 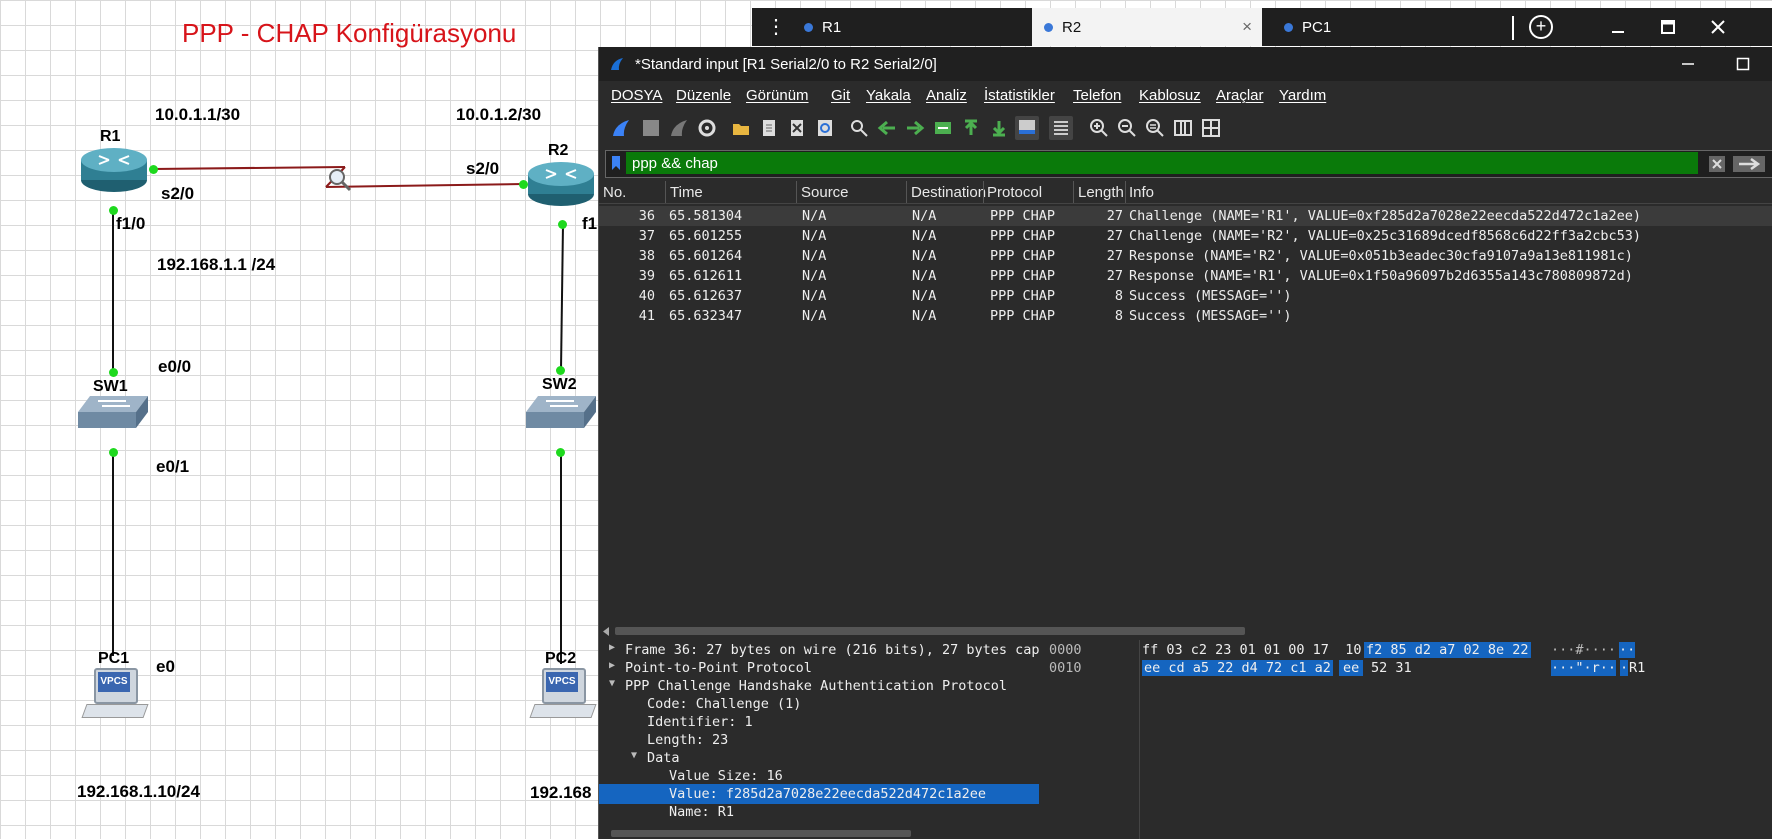 I want to click on menu-duzenle: Düzenle, so click(x=703, y=95).